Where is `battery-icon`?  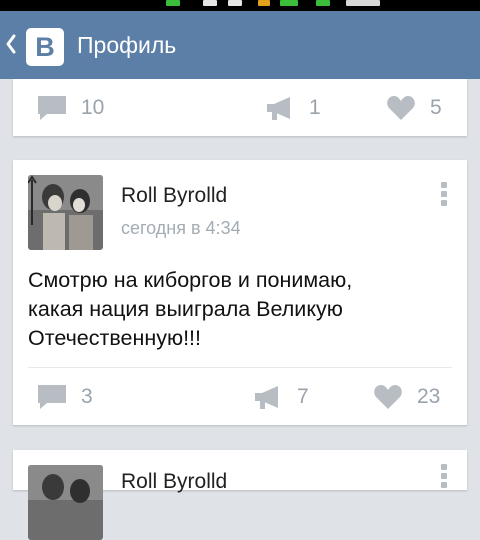 battery-icon is located at coordinates (363, 3).